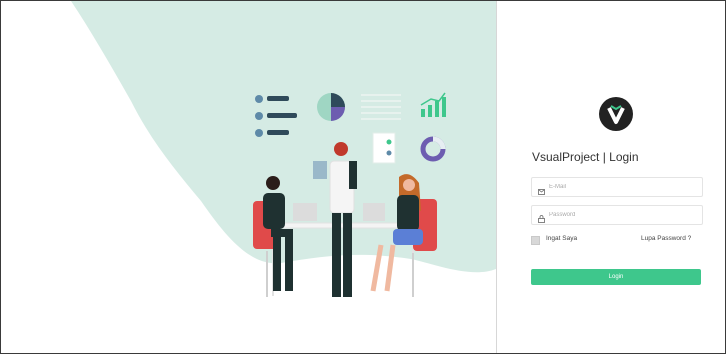  I want to click on logo-v-icon, so click(616, 114).